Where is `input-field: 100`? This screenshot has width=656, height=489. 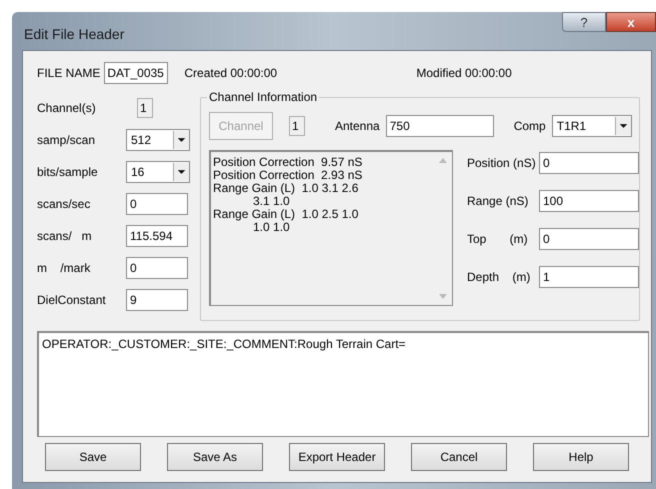 input-field: 100 is located at coordinates (589, 201).